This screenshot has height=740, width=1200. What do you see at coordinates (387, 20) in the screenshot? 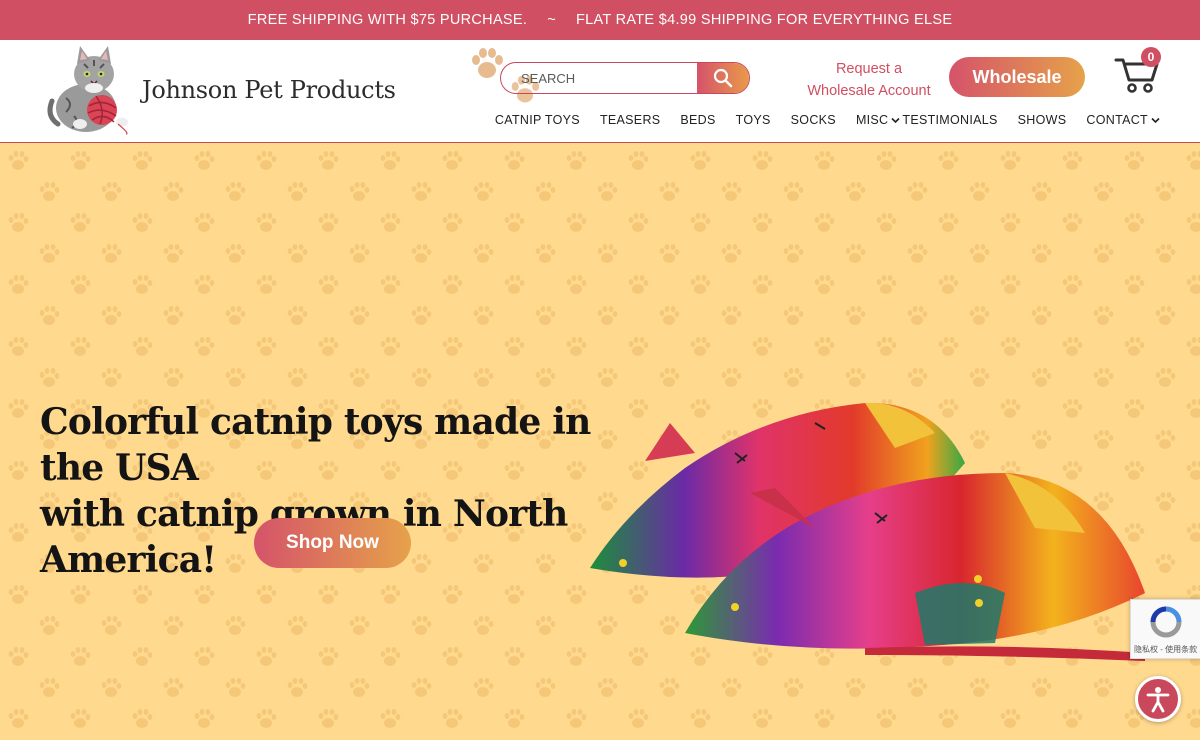
I see `announcement-free-shipping: FREE SHIPPING WITH $75 PURCHASE.` at bounding box center [387, 20].